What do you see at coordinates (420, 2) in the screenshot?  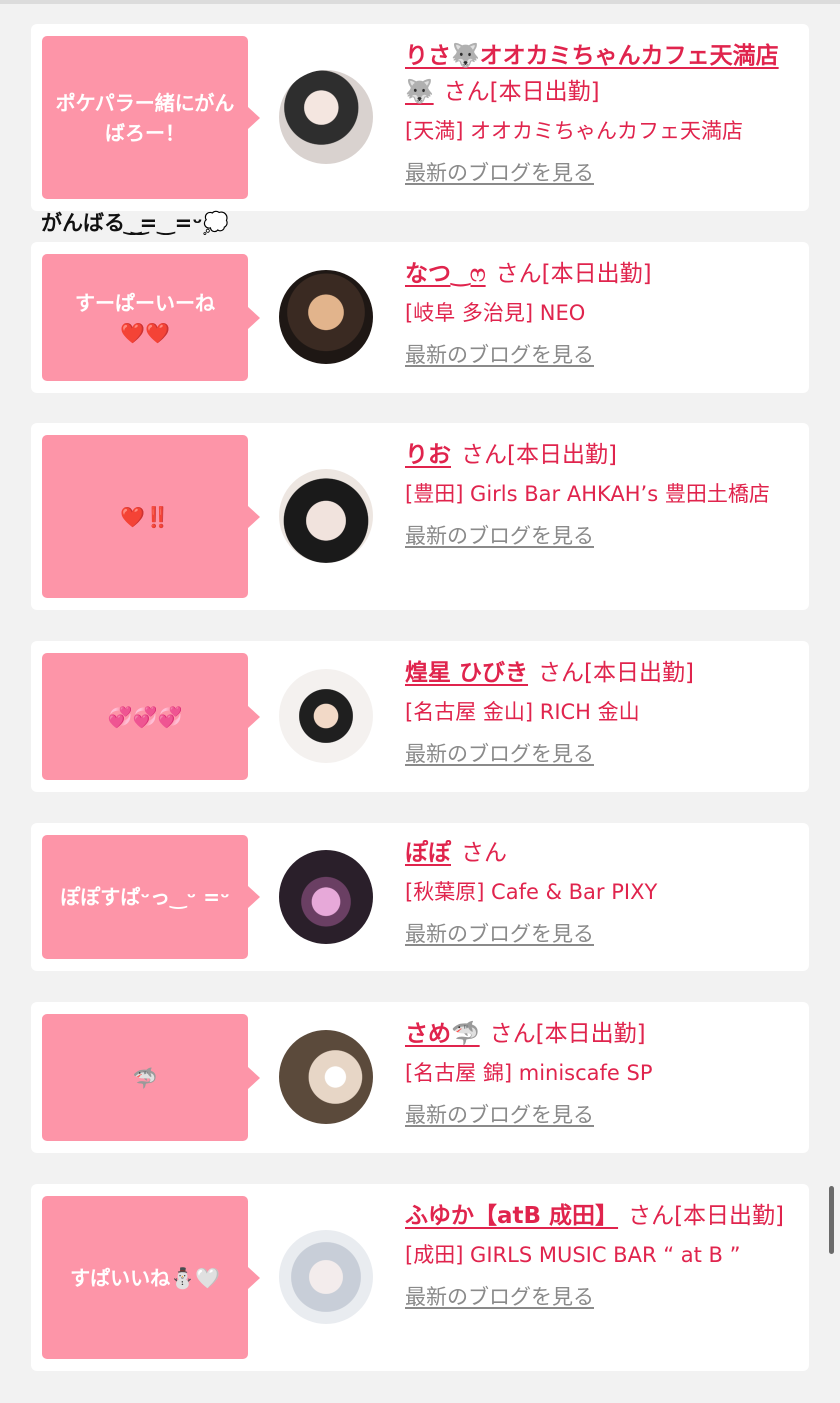 I see `top-divider` at bounding box center [420, 2].